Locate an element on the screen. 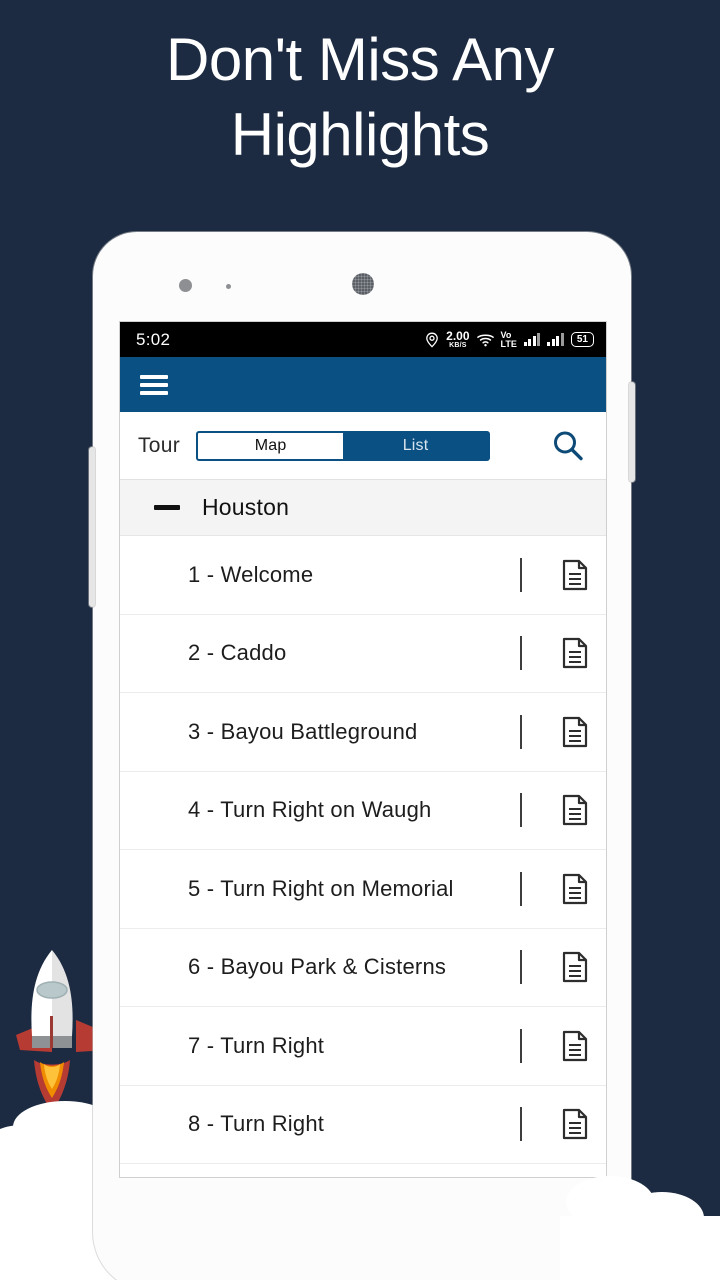 Image resolution: width=720 pixels, height=1280 pixels. sensor-icon is located at coordinates (185, 285).